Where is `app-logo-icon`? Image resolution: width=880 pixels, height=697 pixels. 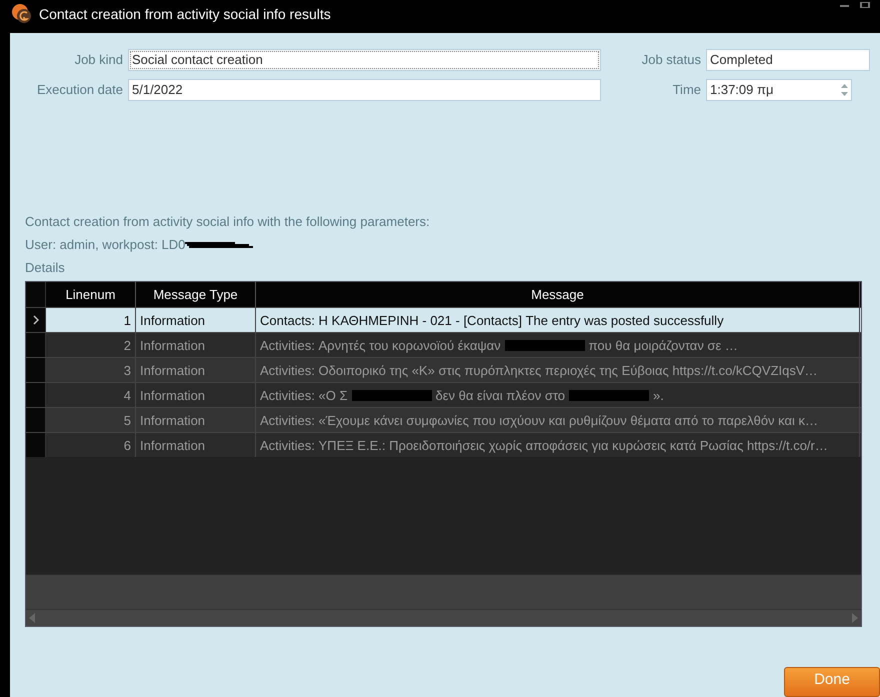 app-logo-icon is located at coordinates (22, 14).